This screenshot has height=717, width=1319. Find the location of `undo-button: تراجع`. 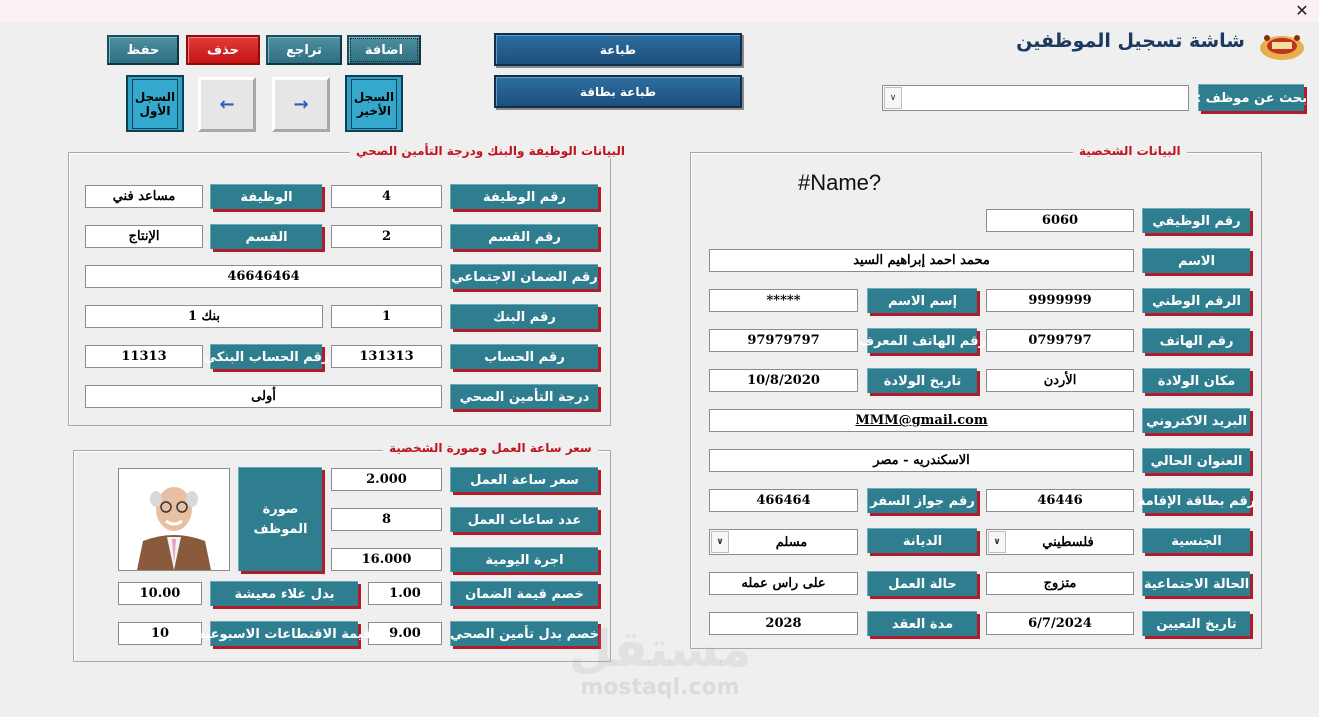

undo-button: تراجع is located at coordinates (304, 50).